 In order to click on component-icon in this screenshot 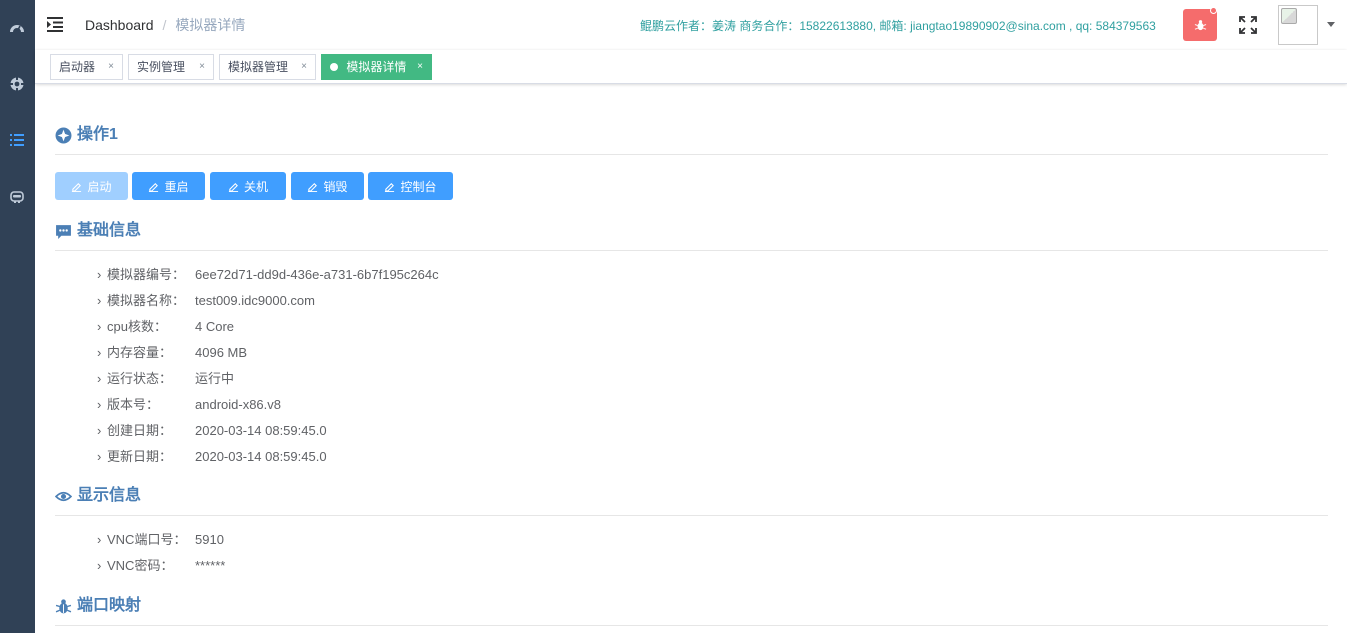, I will do `click(17, 84)`.